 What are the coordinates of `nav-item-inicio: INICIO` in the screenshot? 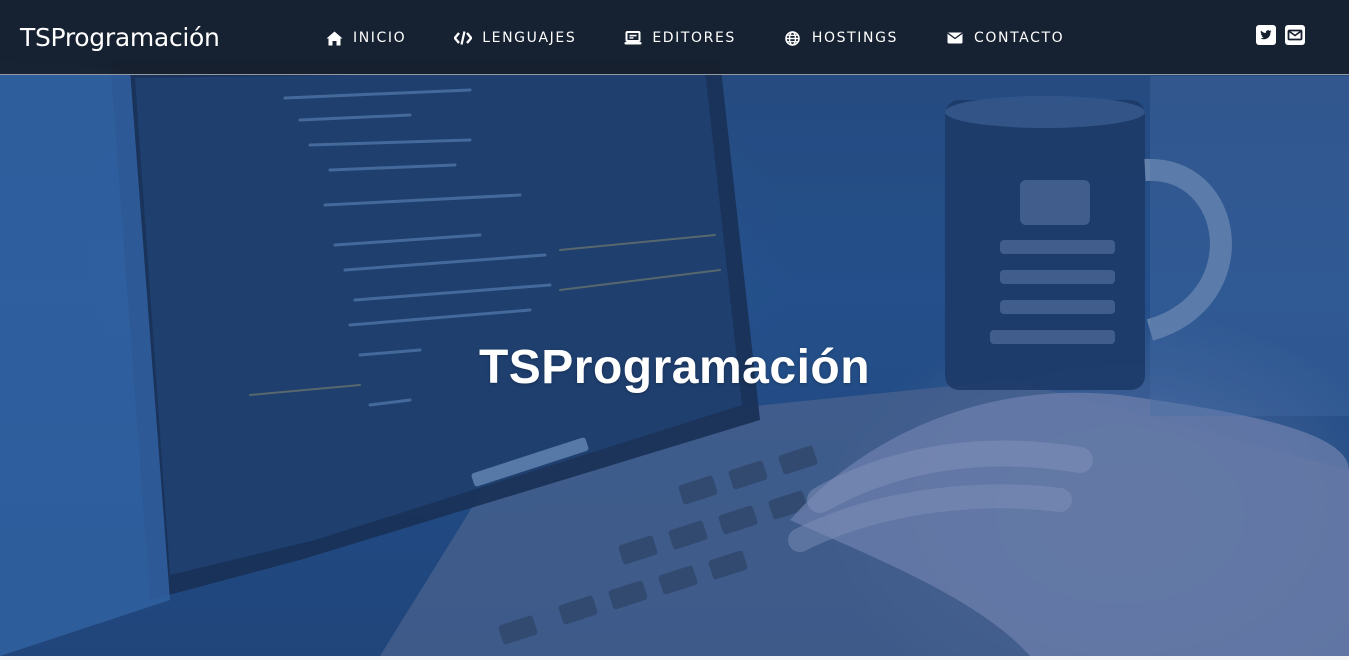 It's located at (365, 38).